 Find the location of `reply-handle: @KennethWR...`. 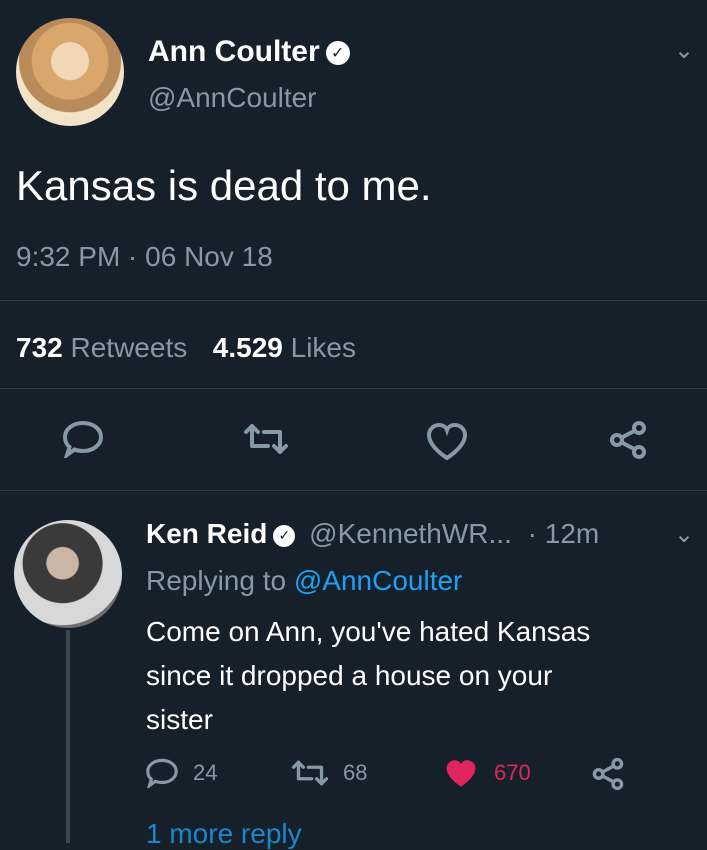

reply-handle: @KennethWR... is located at coordinates (410, 533).